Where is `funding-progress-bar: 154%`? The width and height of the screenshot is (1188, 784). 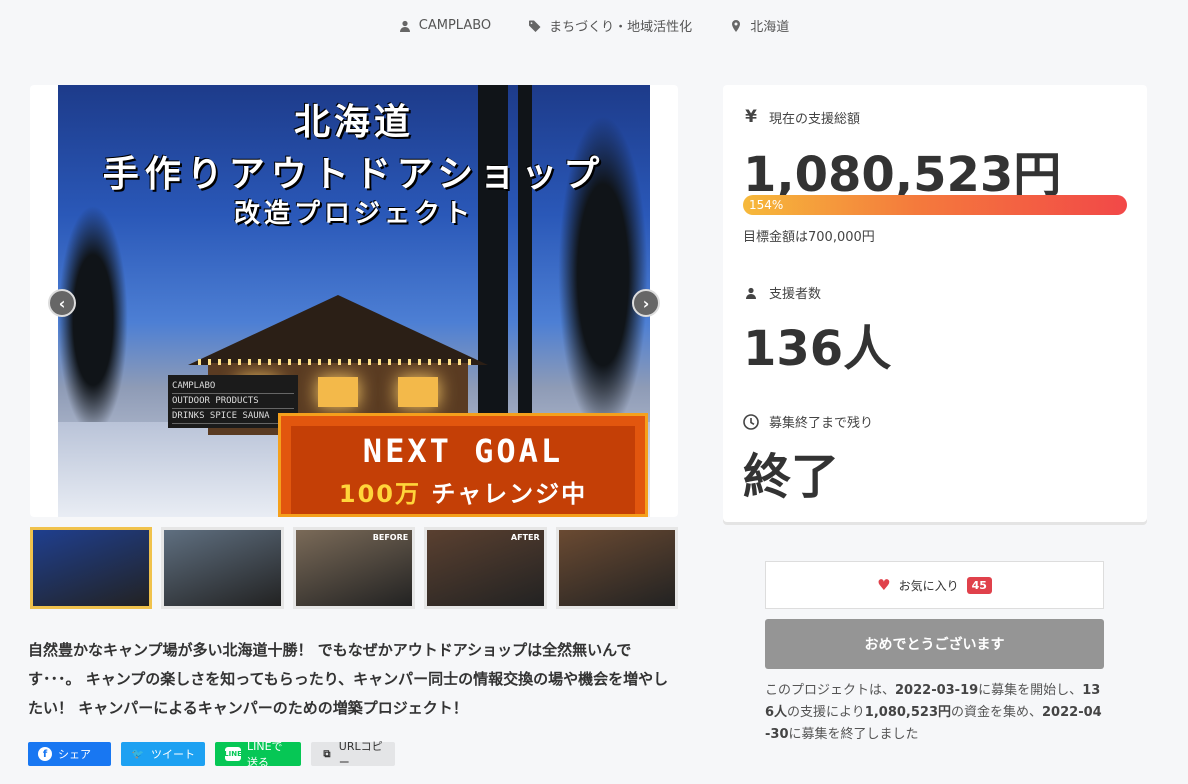 funding-progress-bar: 154% is located at coordinates (935, 205).